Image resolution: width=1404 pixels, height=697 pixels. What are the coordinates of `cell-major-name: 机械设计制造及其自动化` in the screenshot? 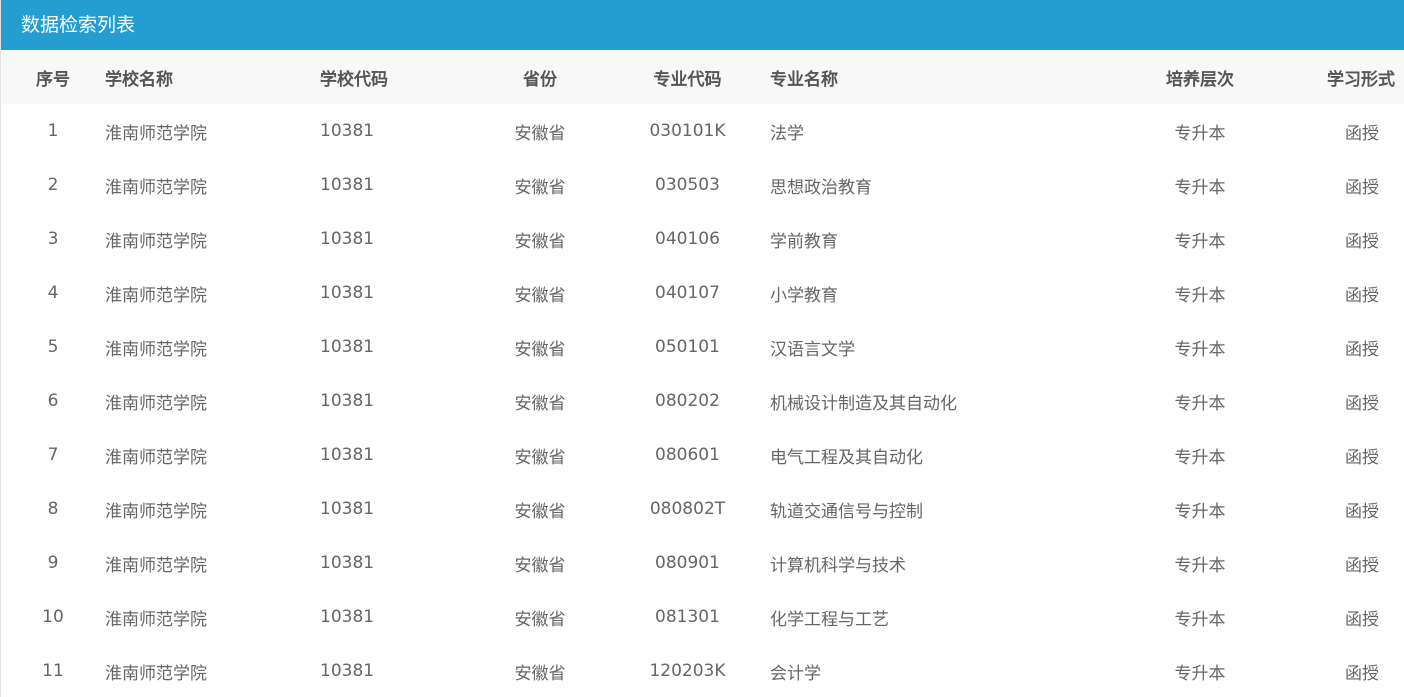 It's located at (863, 403).